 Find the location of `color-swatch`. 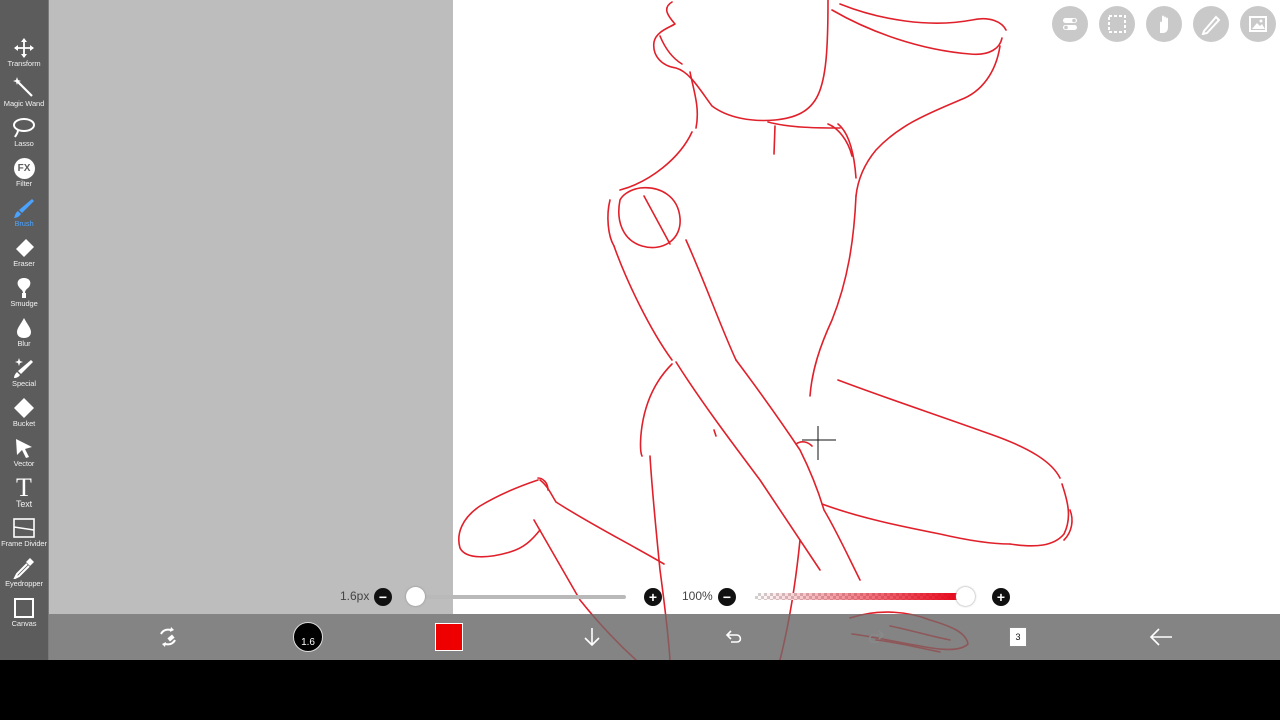

color-swatch is located at coordinates (449, 637).